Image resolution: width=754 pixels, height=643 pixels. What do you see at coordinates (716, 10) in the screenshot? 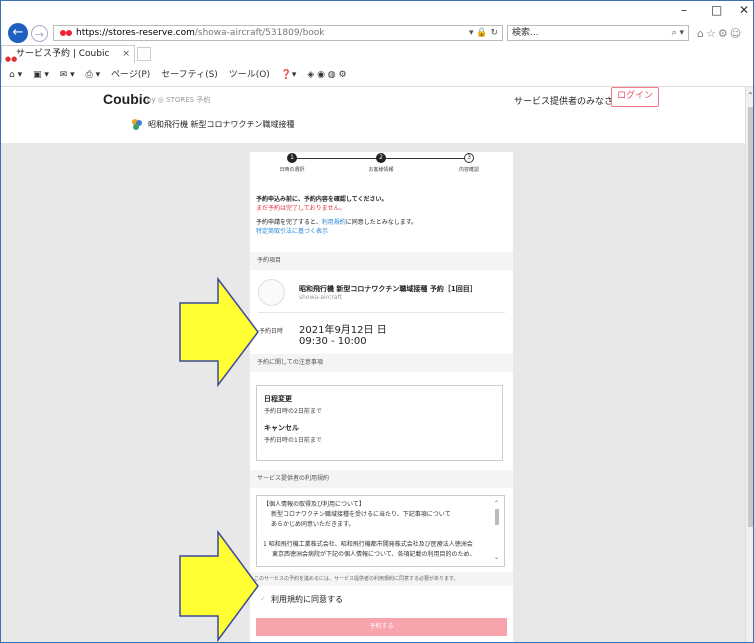
I see `maximize-button: □` at bounding box center [716, 10].